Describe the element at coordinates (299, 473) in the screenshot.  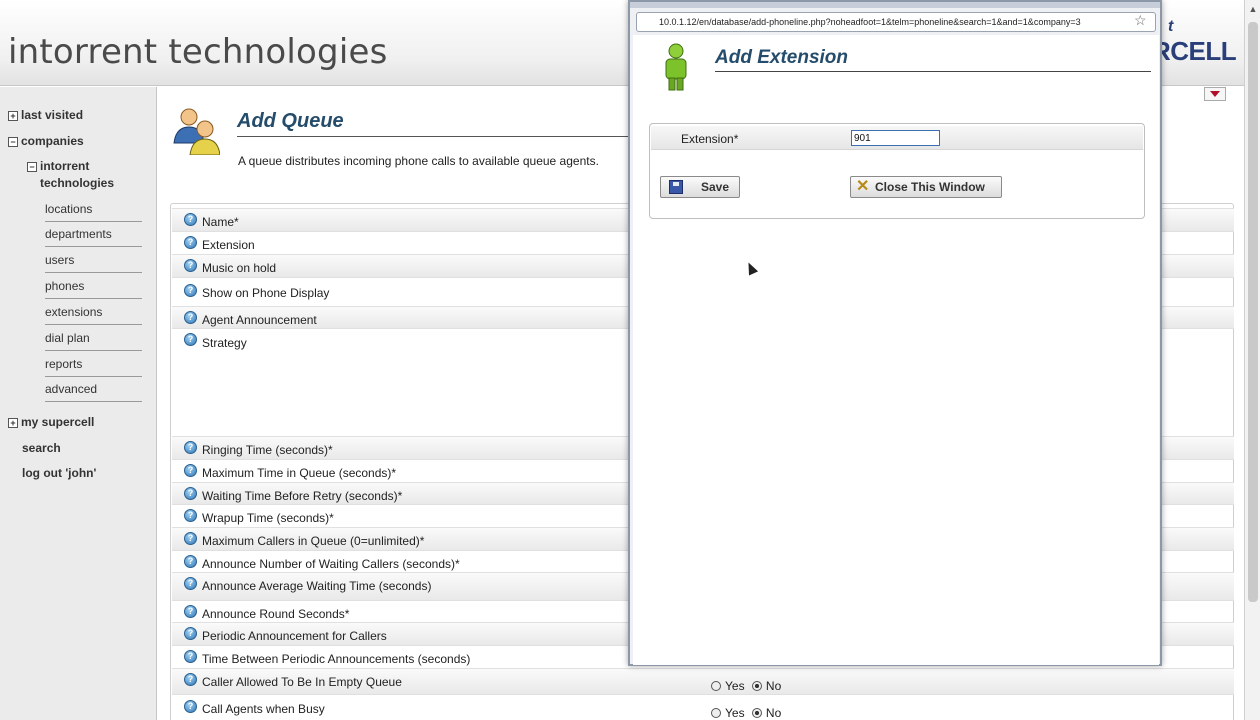
I see `field-label: Maximum Time in Queue (seconds)*` at that location.